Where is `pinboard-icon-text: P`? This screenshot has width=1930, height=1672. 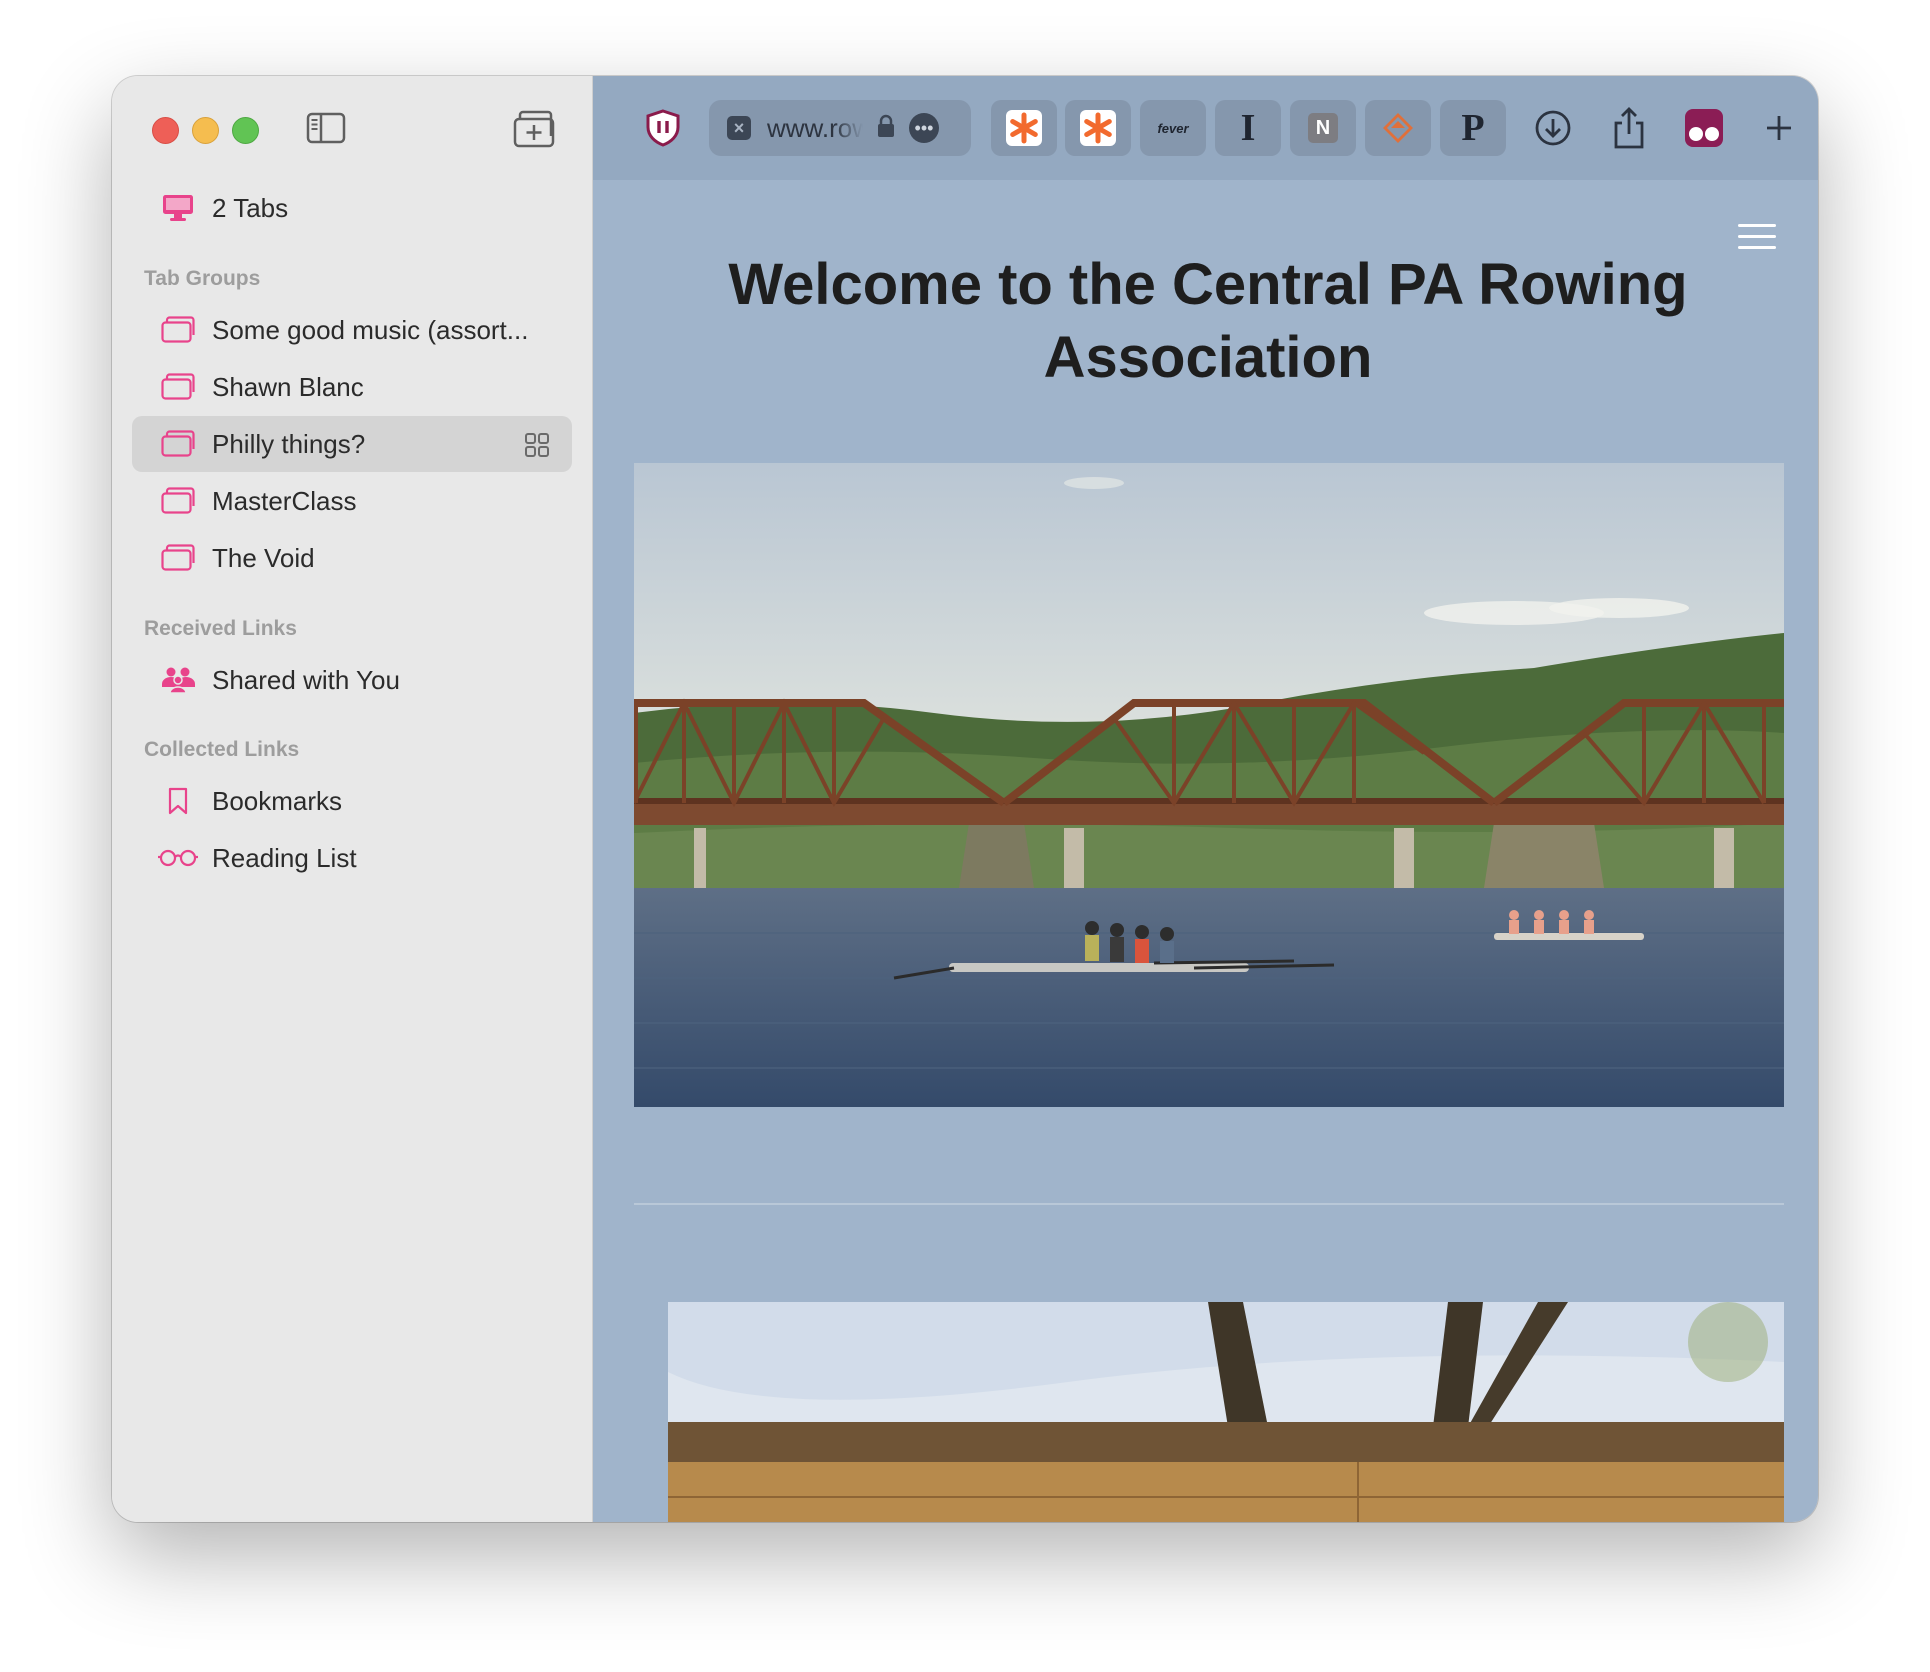 pinboard-icon-text: P is located at coordinates (1473, 128).